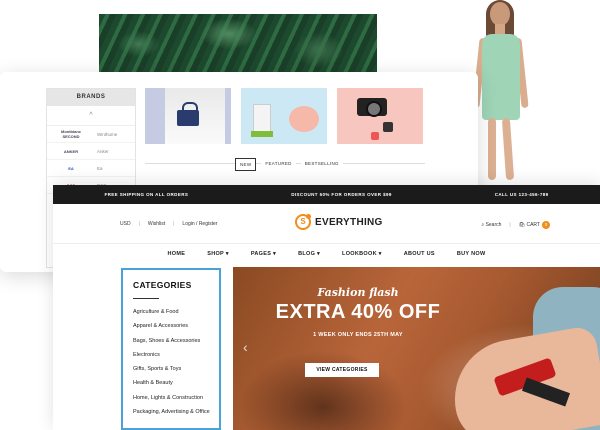 The width and height of the screenshot is (600, 430). What do you see at coordinates (71, 151) in the screenshot?
I see `brand-logo: ANKER` at bounding box center [71, 151].